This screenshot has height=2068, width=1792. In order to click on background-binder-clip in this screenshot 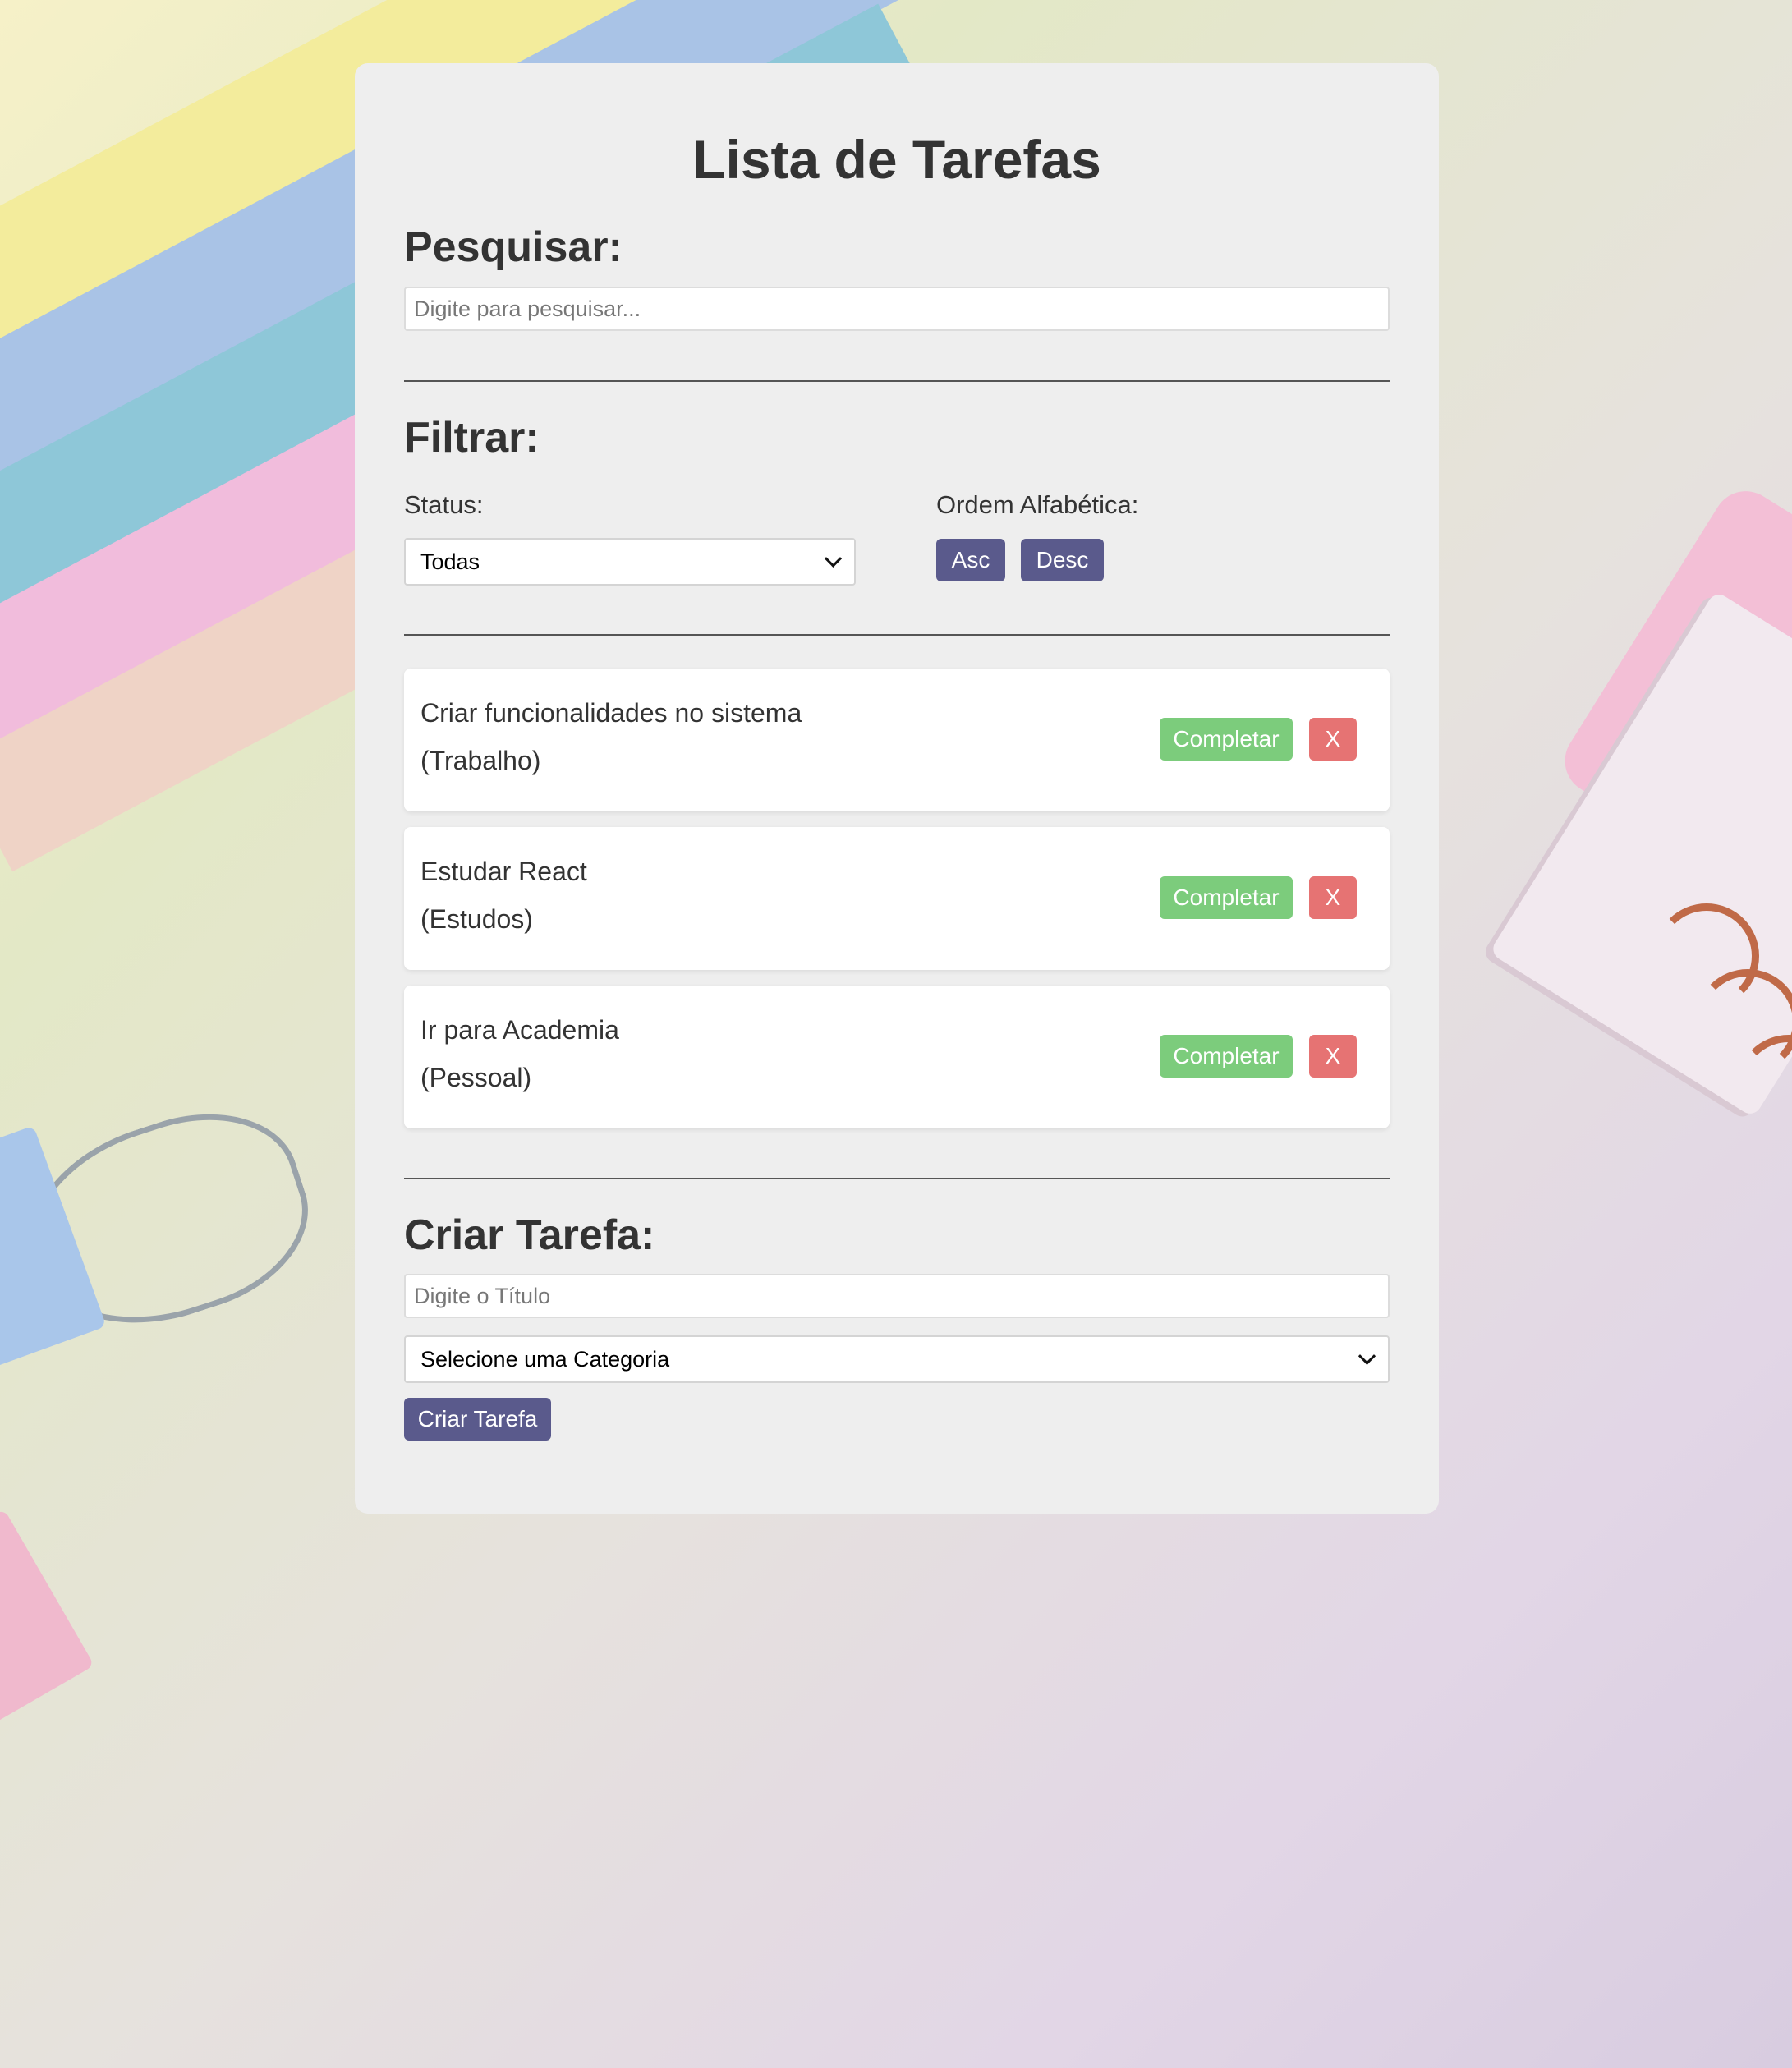, I will do `click(54, 1248)`.